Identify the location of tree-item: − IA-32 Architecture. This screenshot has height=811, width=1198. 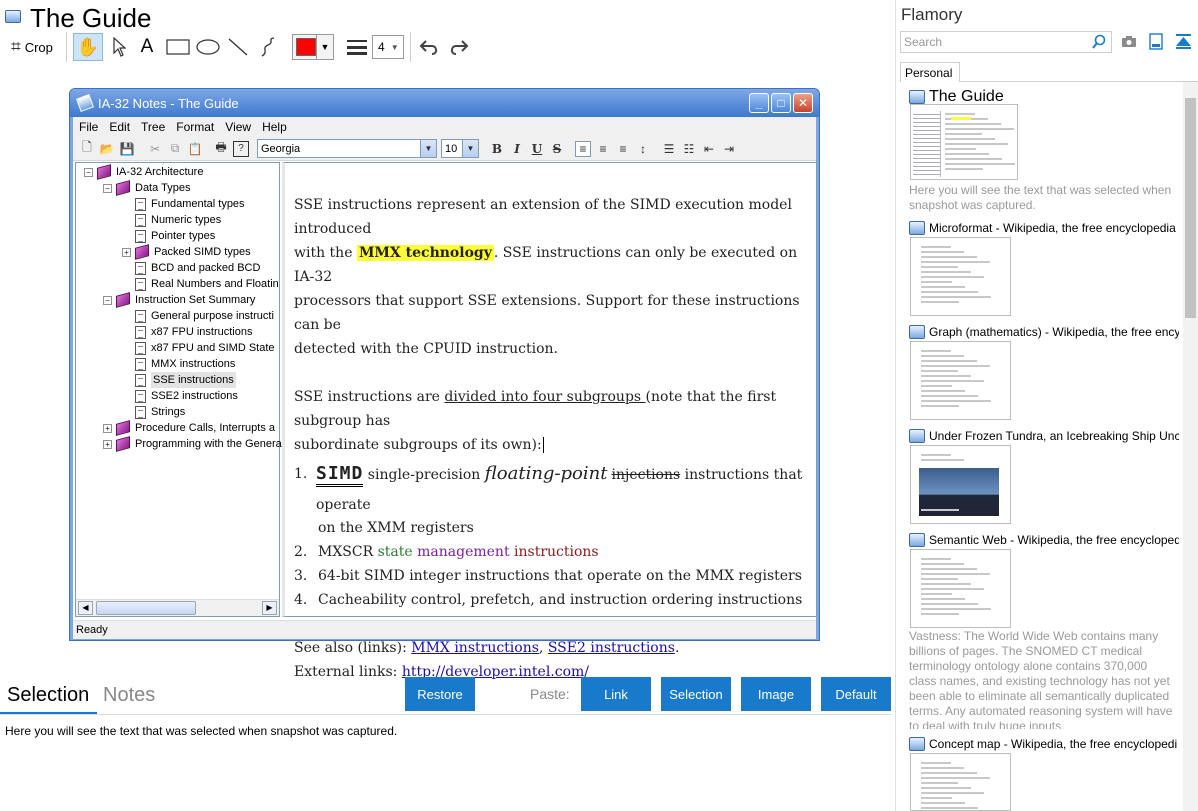
(143, 172).